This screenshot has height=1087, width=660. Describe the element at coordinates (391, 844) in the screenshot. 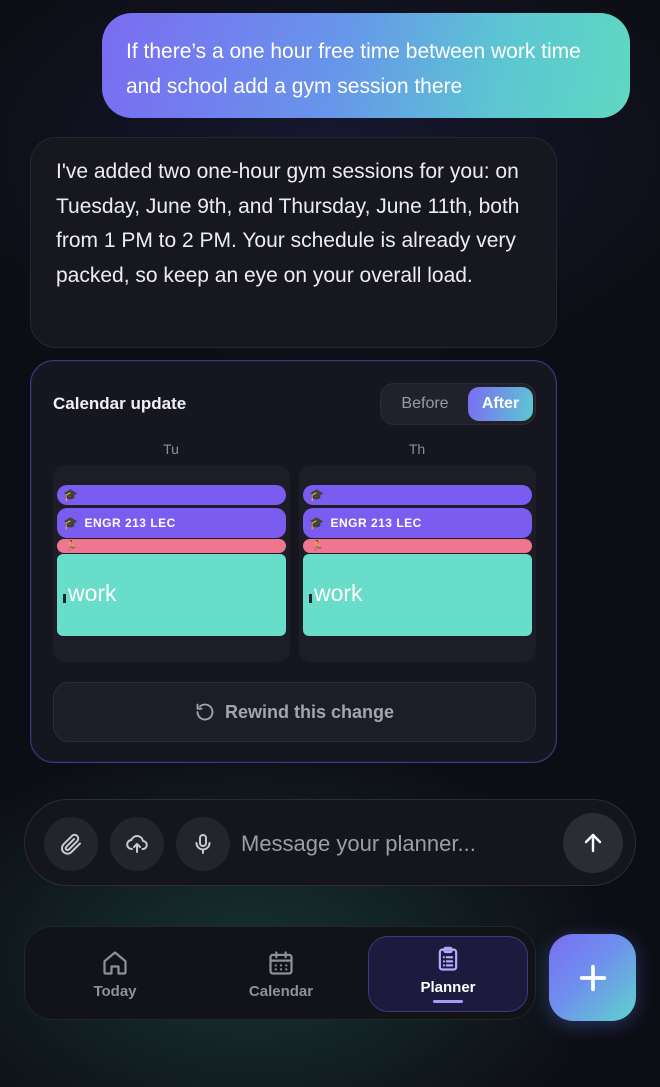

I see `message-input` at that location.